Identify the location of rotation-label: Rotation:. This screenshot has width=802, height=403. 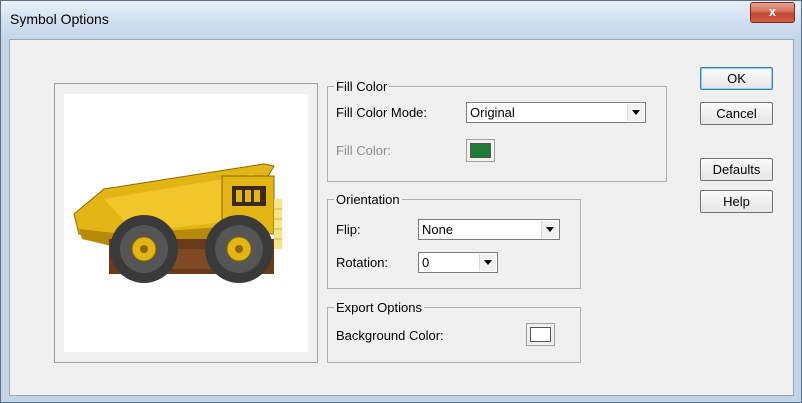
(362, 262).